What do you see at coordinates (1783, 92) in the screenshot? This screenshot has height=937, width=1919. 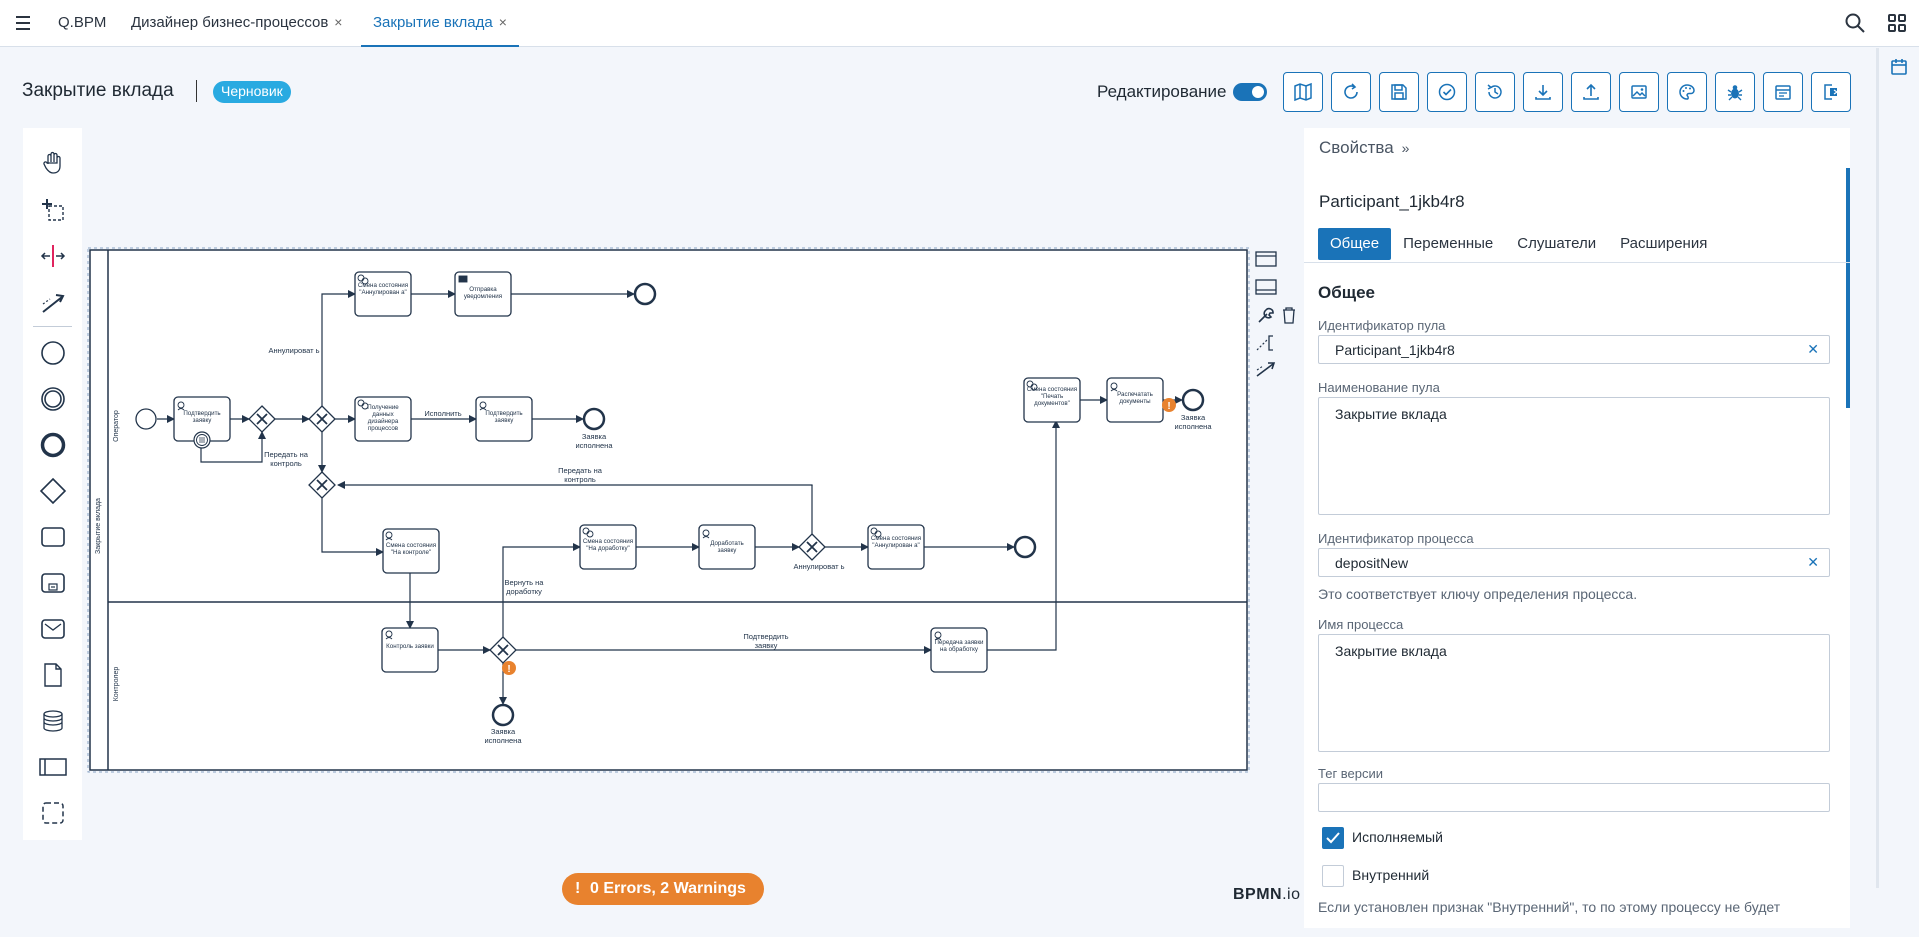 I see `calendar-button` at bounding box center [1783, 92].